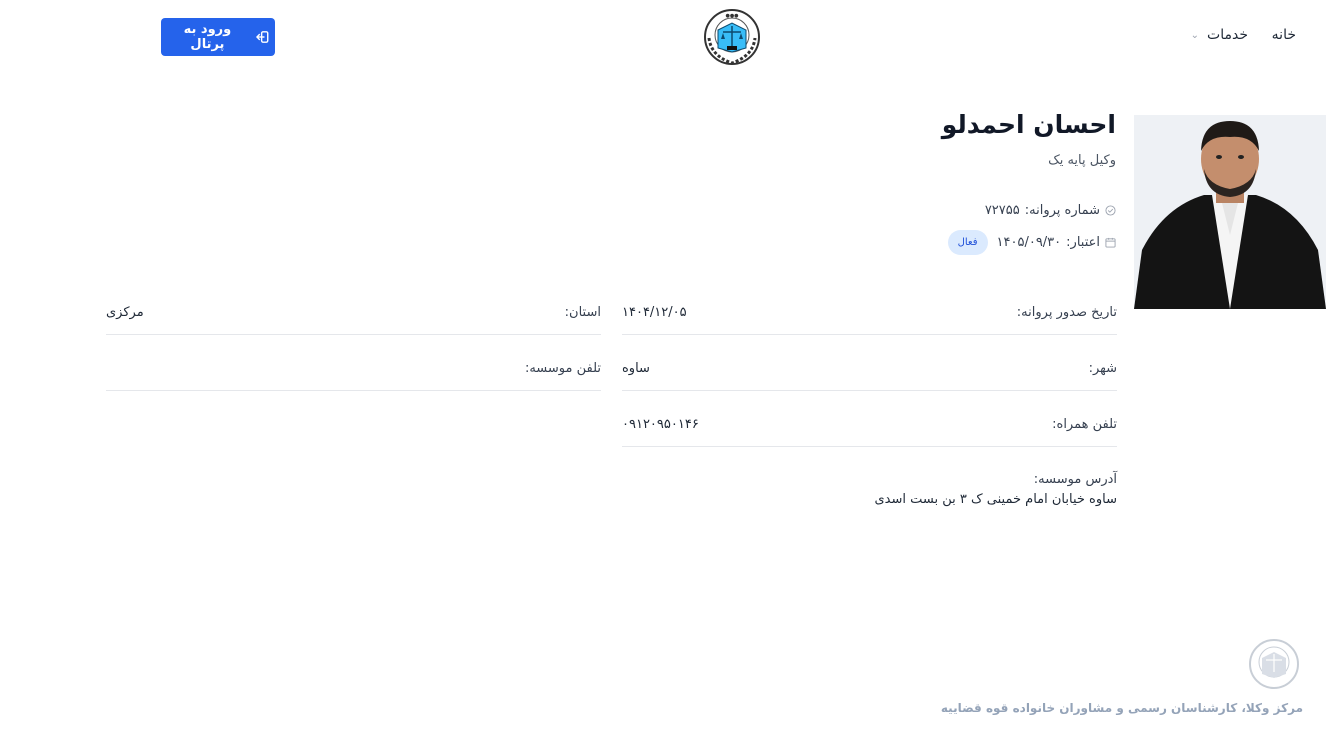 The height and width of the screenshot is (734, 1326). I want to click on mobile-value: ۰۹۱۲۰۹۵۰۱۴۶, so click(660, 424).